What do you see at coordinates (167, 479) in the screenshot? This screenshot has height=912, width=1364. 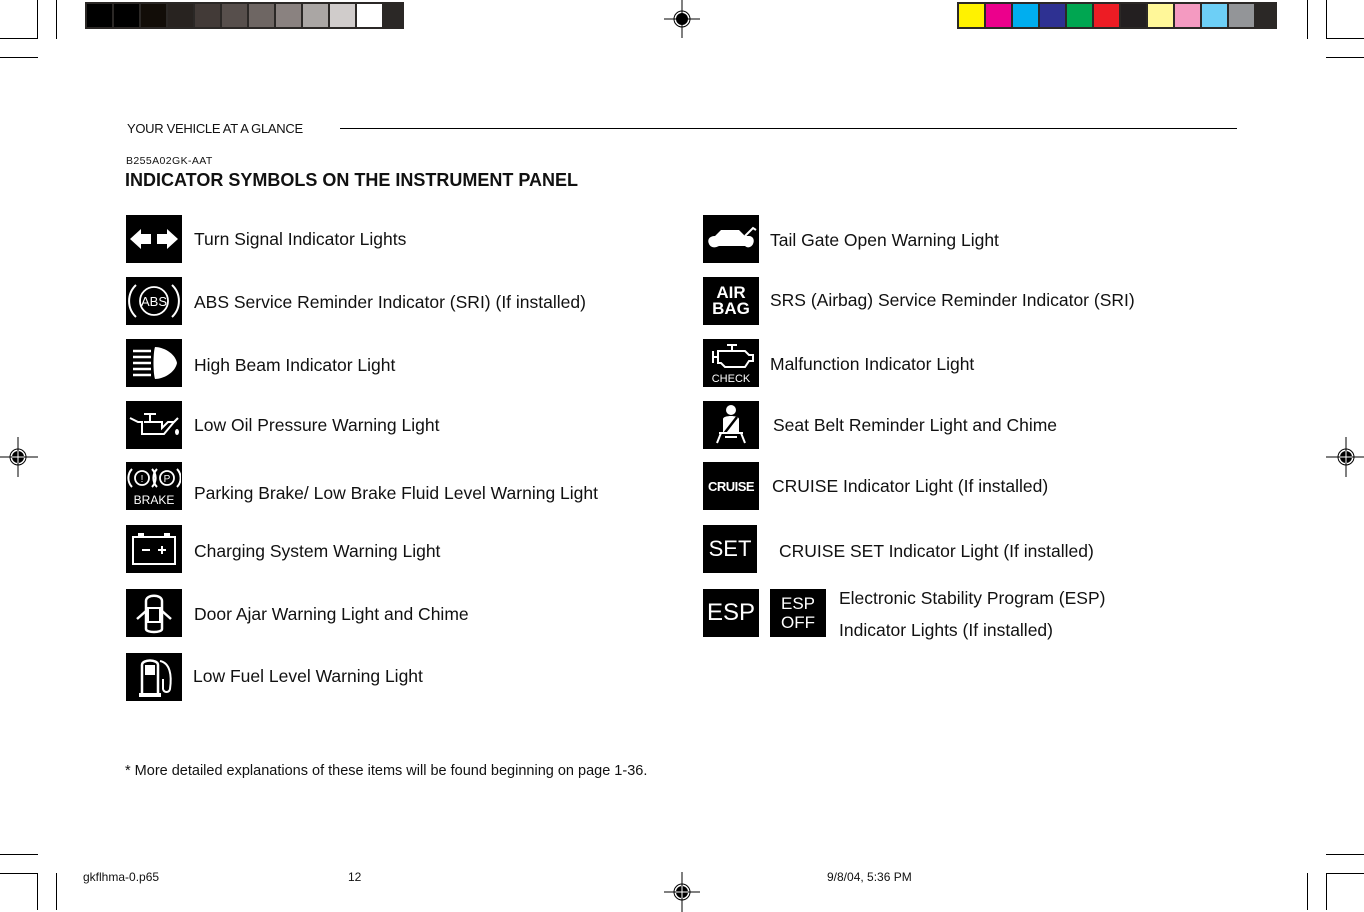 I see `svg-text: P` at bounding box center [167, 479].